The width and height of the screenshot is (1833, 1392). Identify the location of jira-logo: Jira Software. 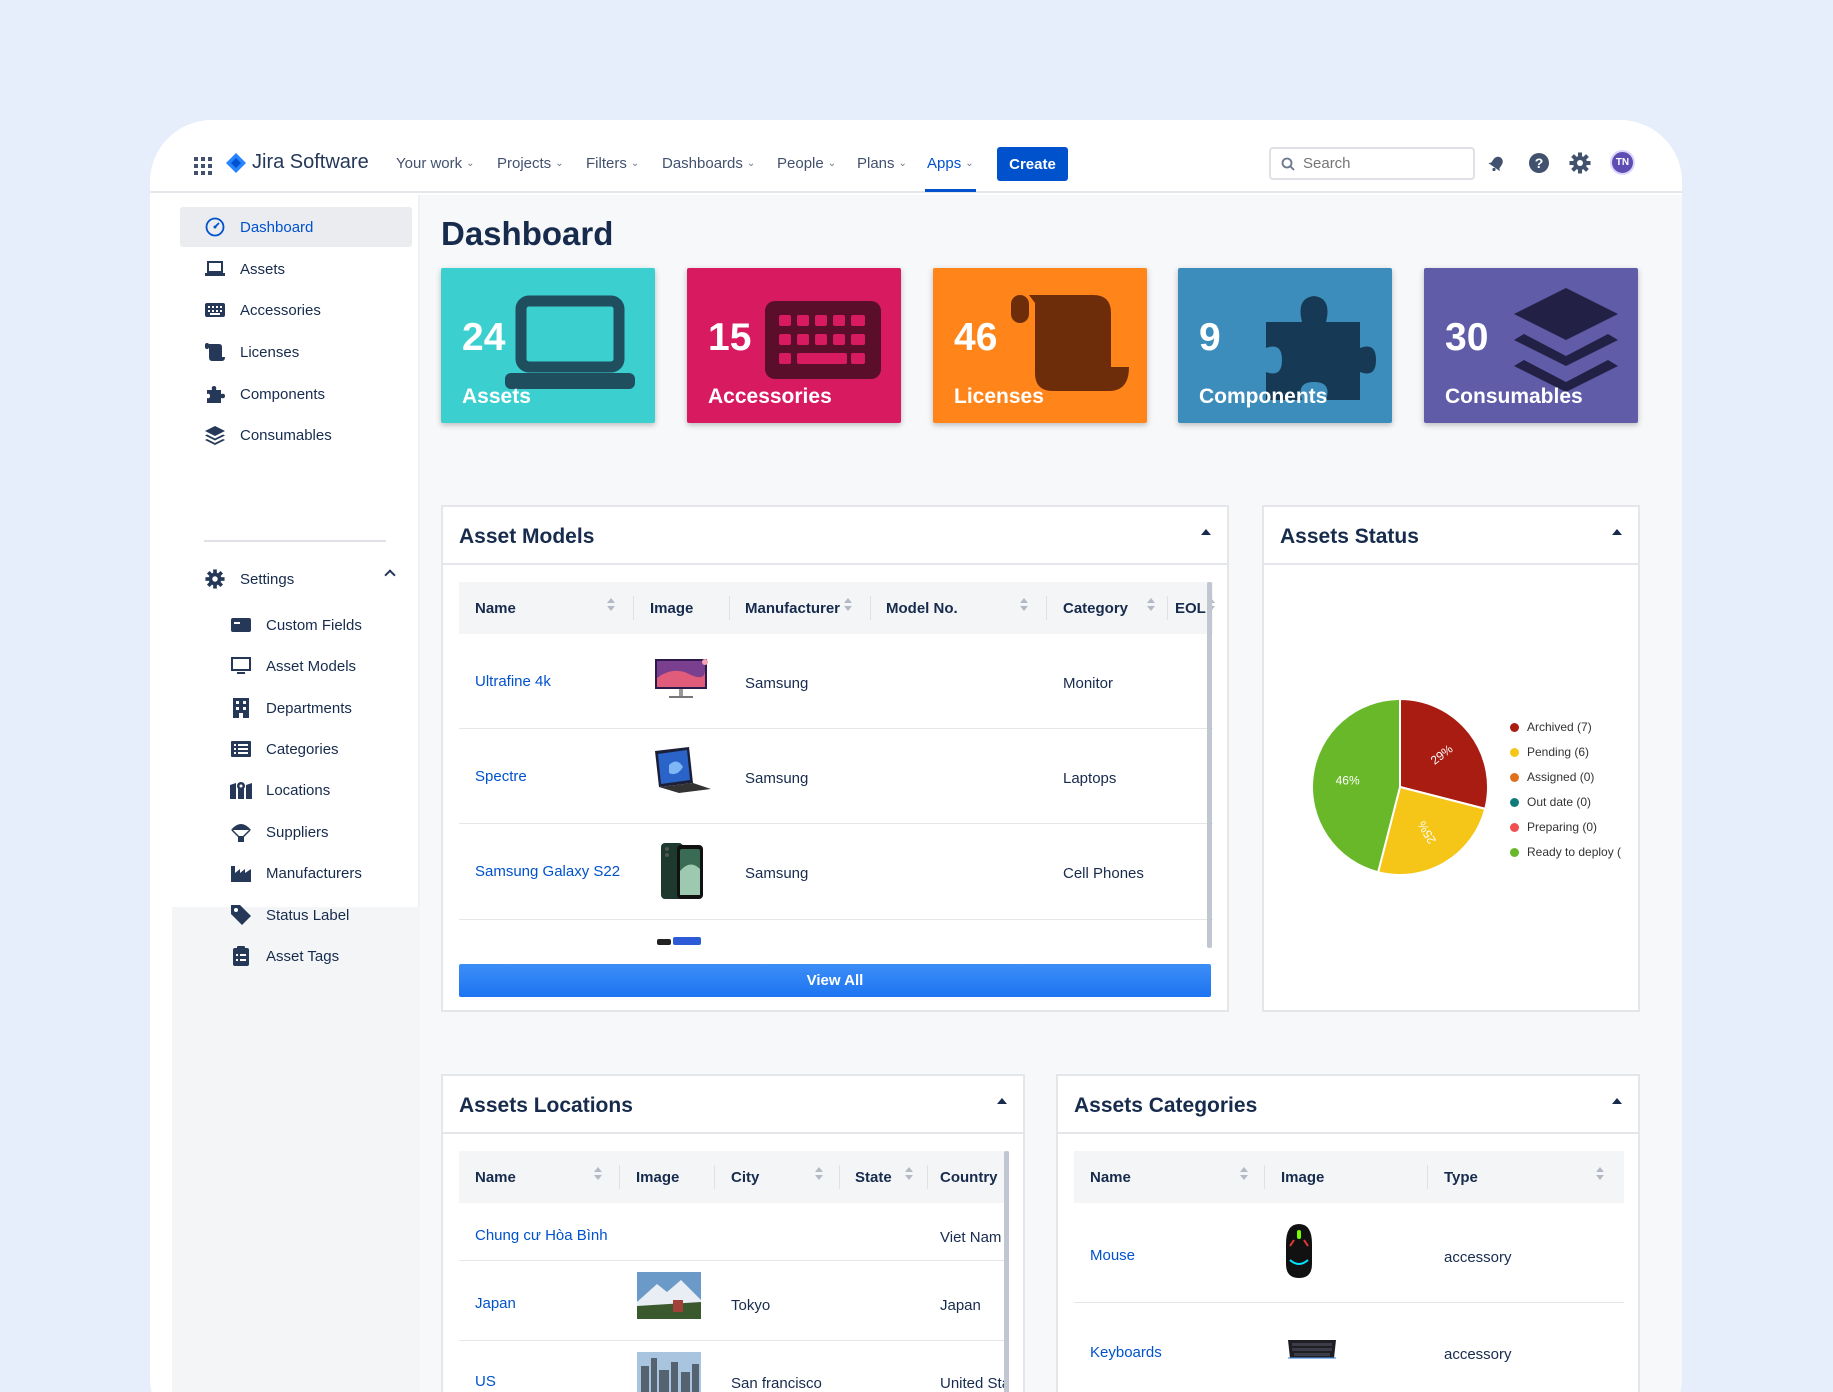
(297, 162).